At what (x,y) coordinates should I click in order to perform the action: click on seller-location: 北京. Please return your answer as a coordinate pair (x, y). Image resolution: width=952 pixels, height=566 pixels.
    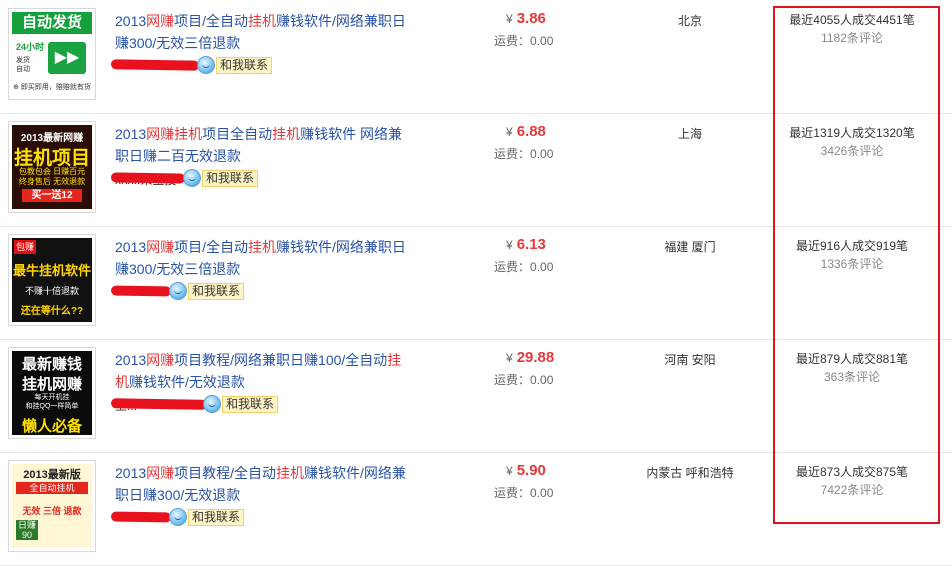
    Looking at the image, I should click on (689, 21).